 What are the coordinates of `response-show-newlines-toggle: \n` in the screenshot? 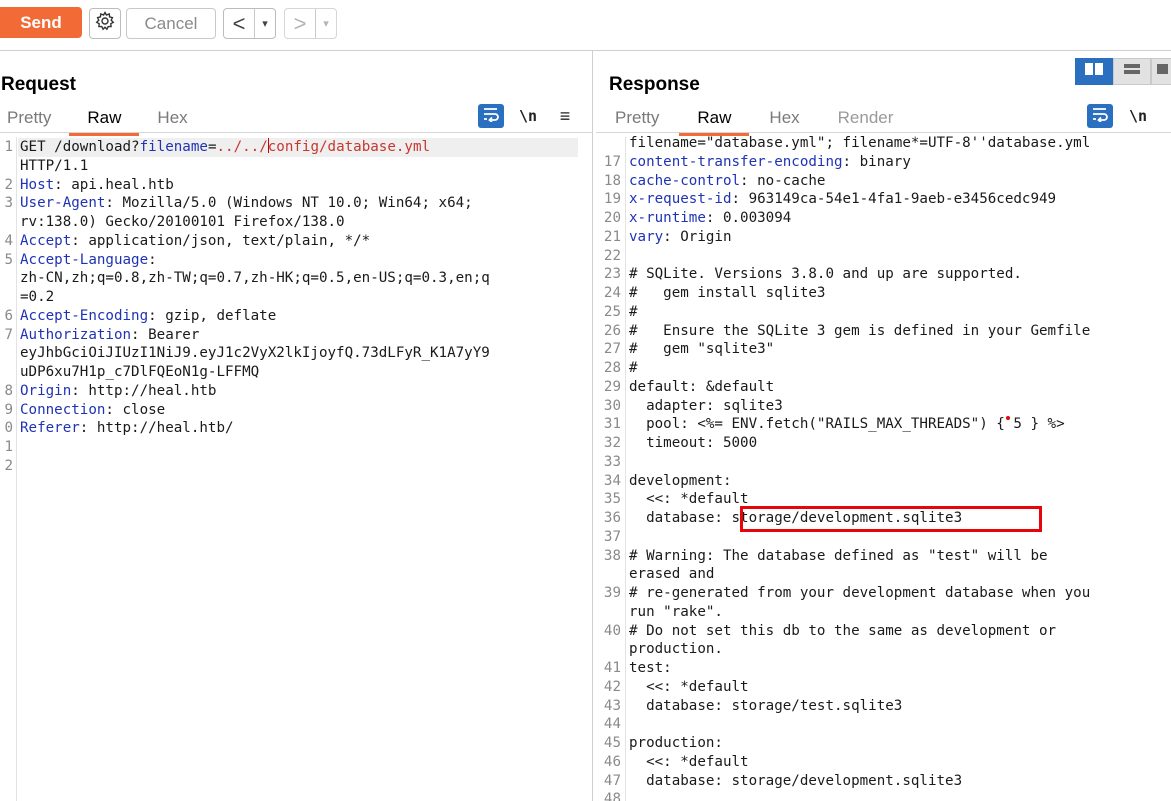 It's located at (1138, 116).